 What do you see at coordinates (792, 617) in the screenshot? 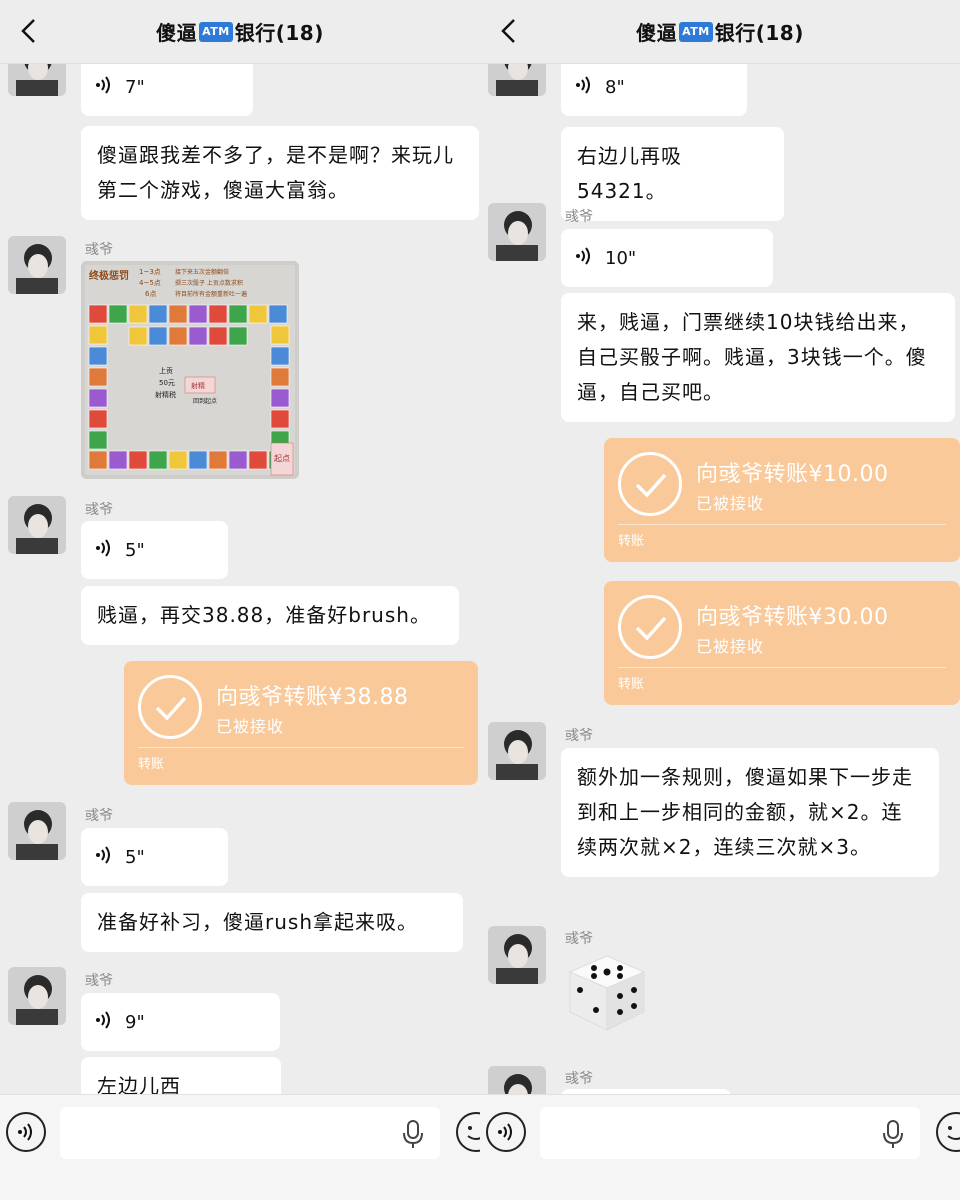
I see `transfer-amount: 向彧爷转账¥30.00` at bounding box center [792, 617].